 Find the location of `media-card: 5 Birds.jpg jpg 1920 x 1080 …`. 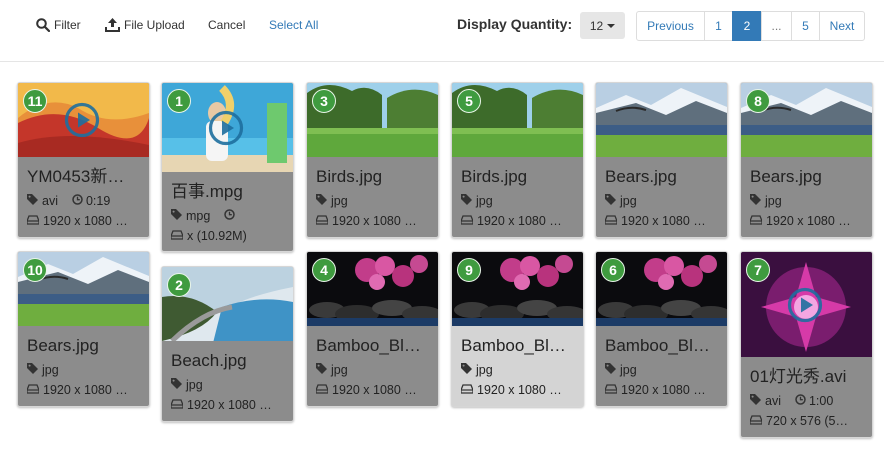

media-card: 5 Birds.jpg jpg 1920 x 1080 … is located at coordinates (517, 160).